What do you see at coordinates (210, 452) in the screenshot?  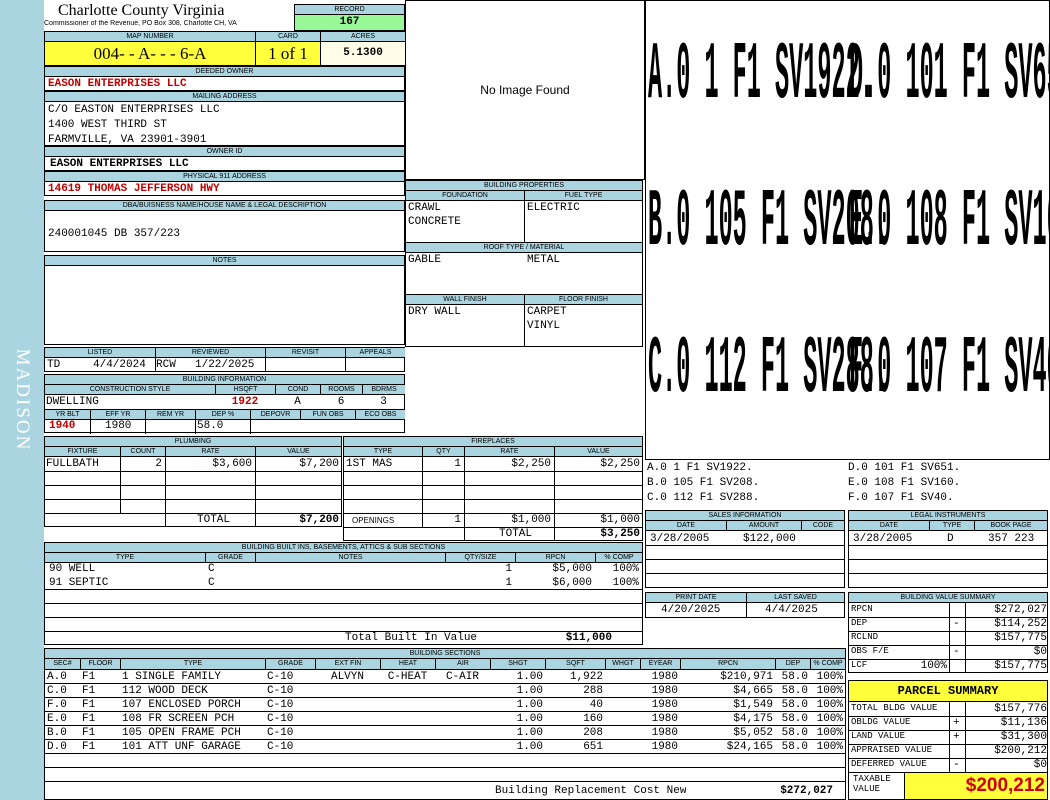 I see `plumbing-h-rate: RATE` at bounding box center [210, 452].